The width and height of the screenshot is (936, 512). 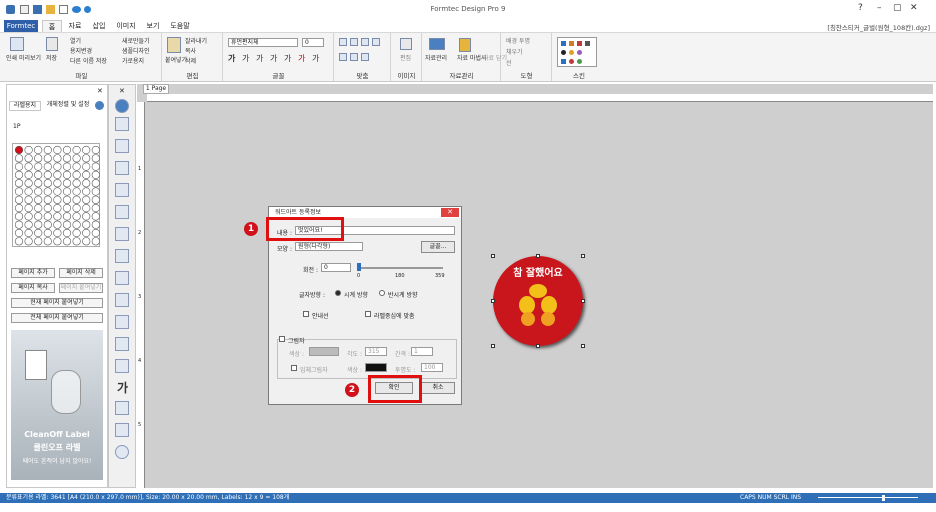 I want to click on transparent-bg-check: 배경 투명, so click(x=518, y=40).